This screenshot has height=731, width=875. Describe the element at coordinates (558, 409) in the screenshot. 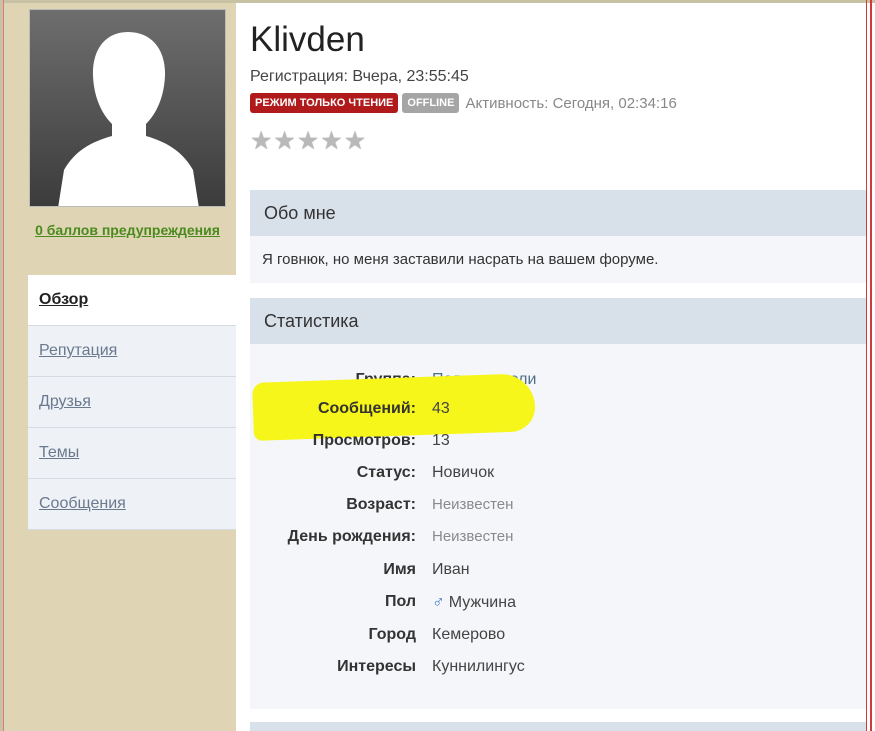

I see `stat-row-posts: Сообщений: 43` at that location.